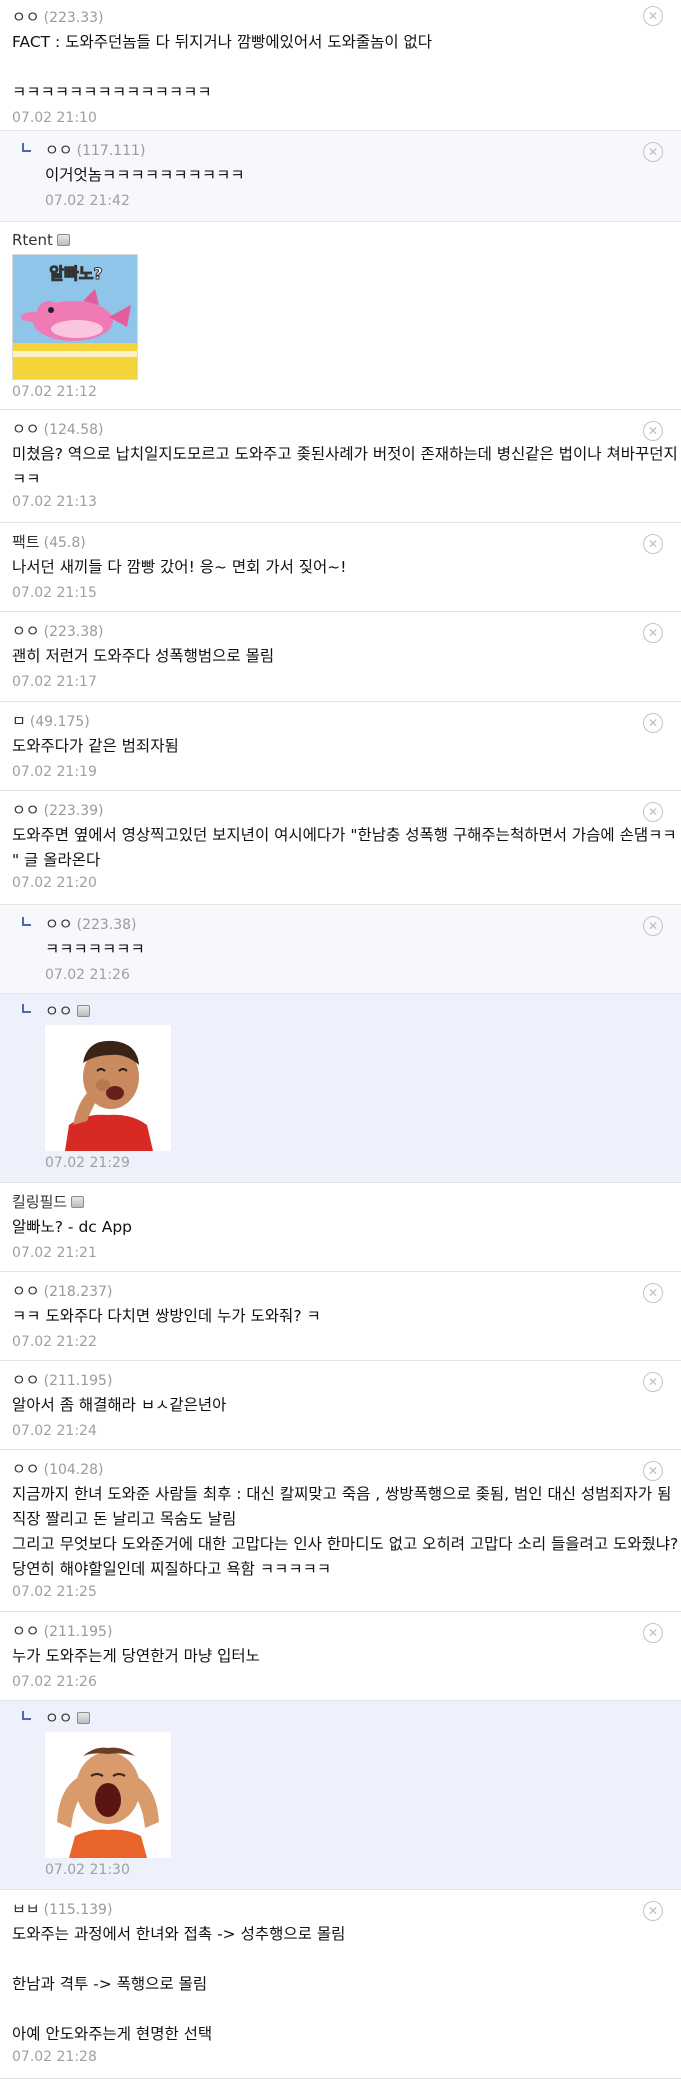 This screenshot has width=681, height=2083. Describe the element at coordinates (111, 151) in the screenshot. I see `comment-ip: (117.111)` at that location.